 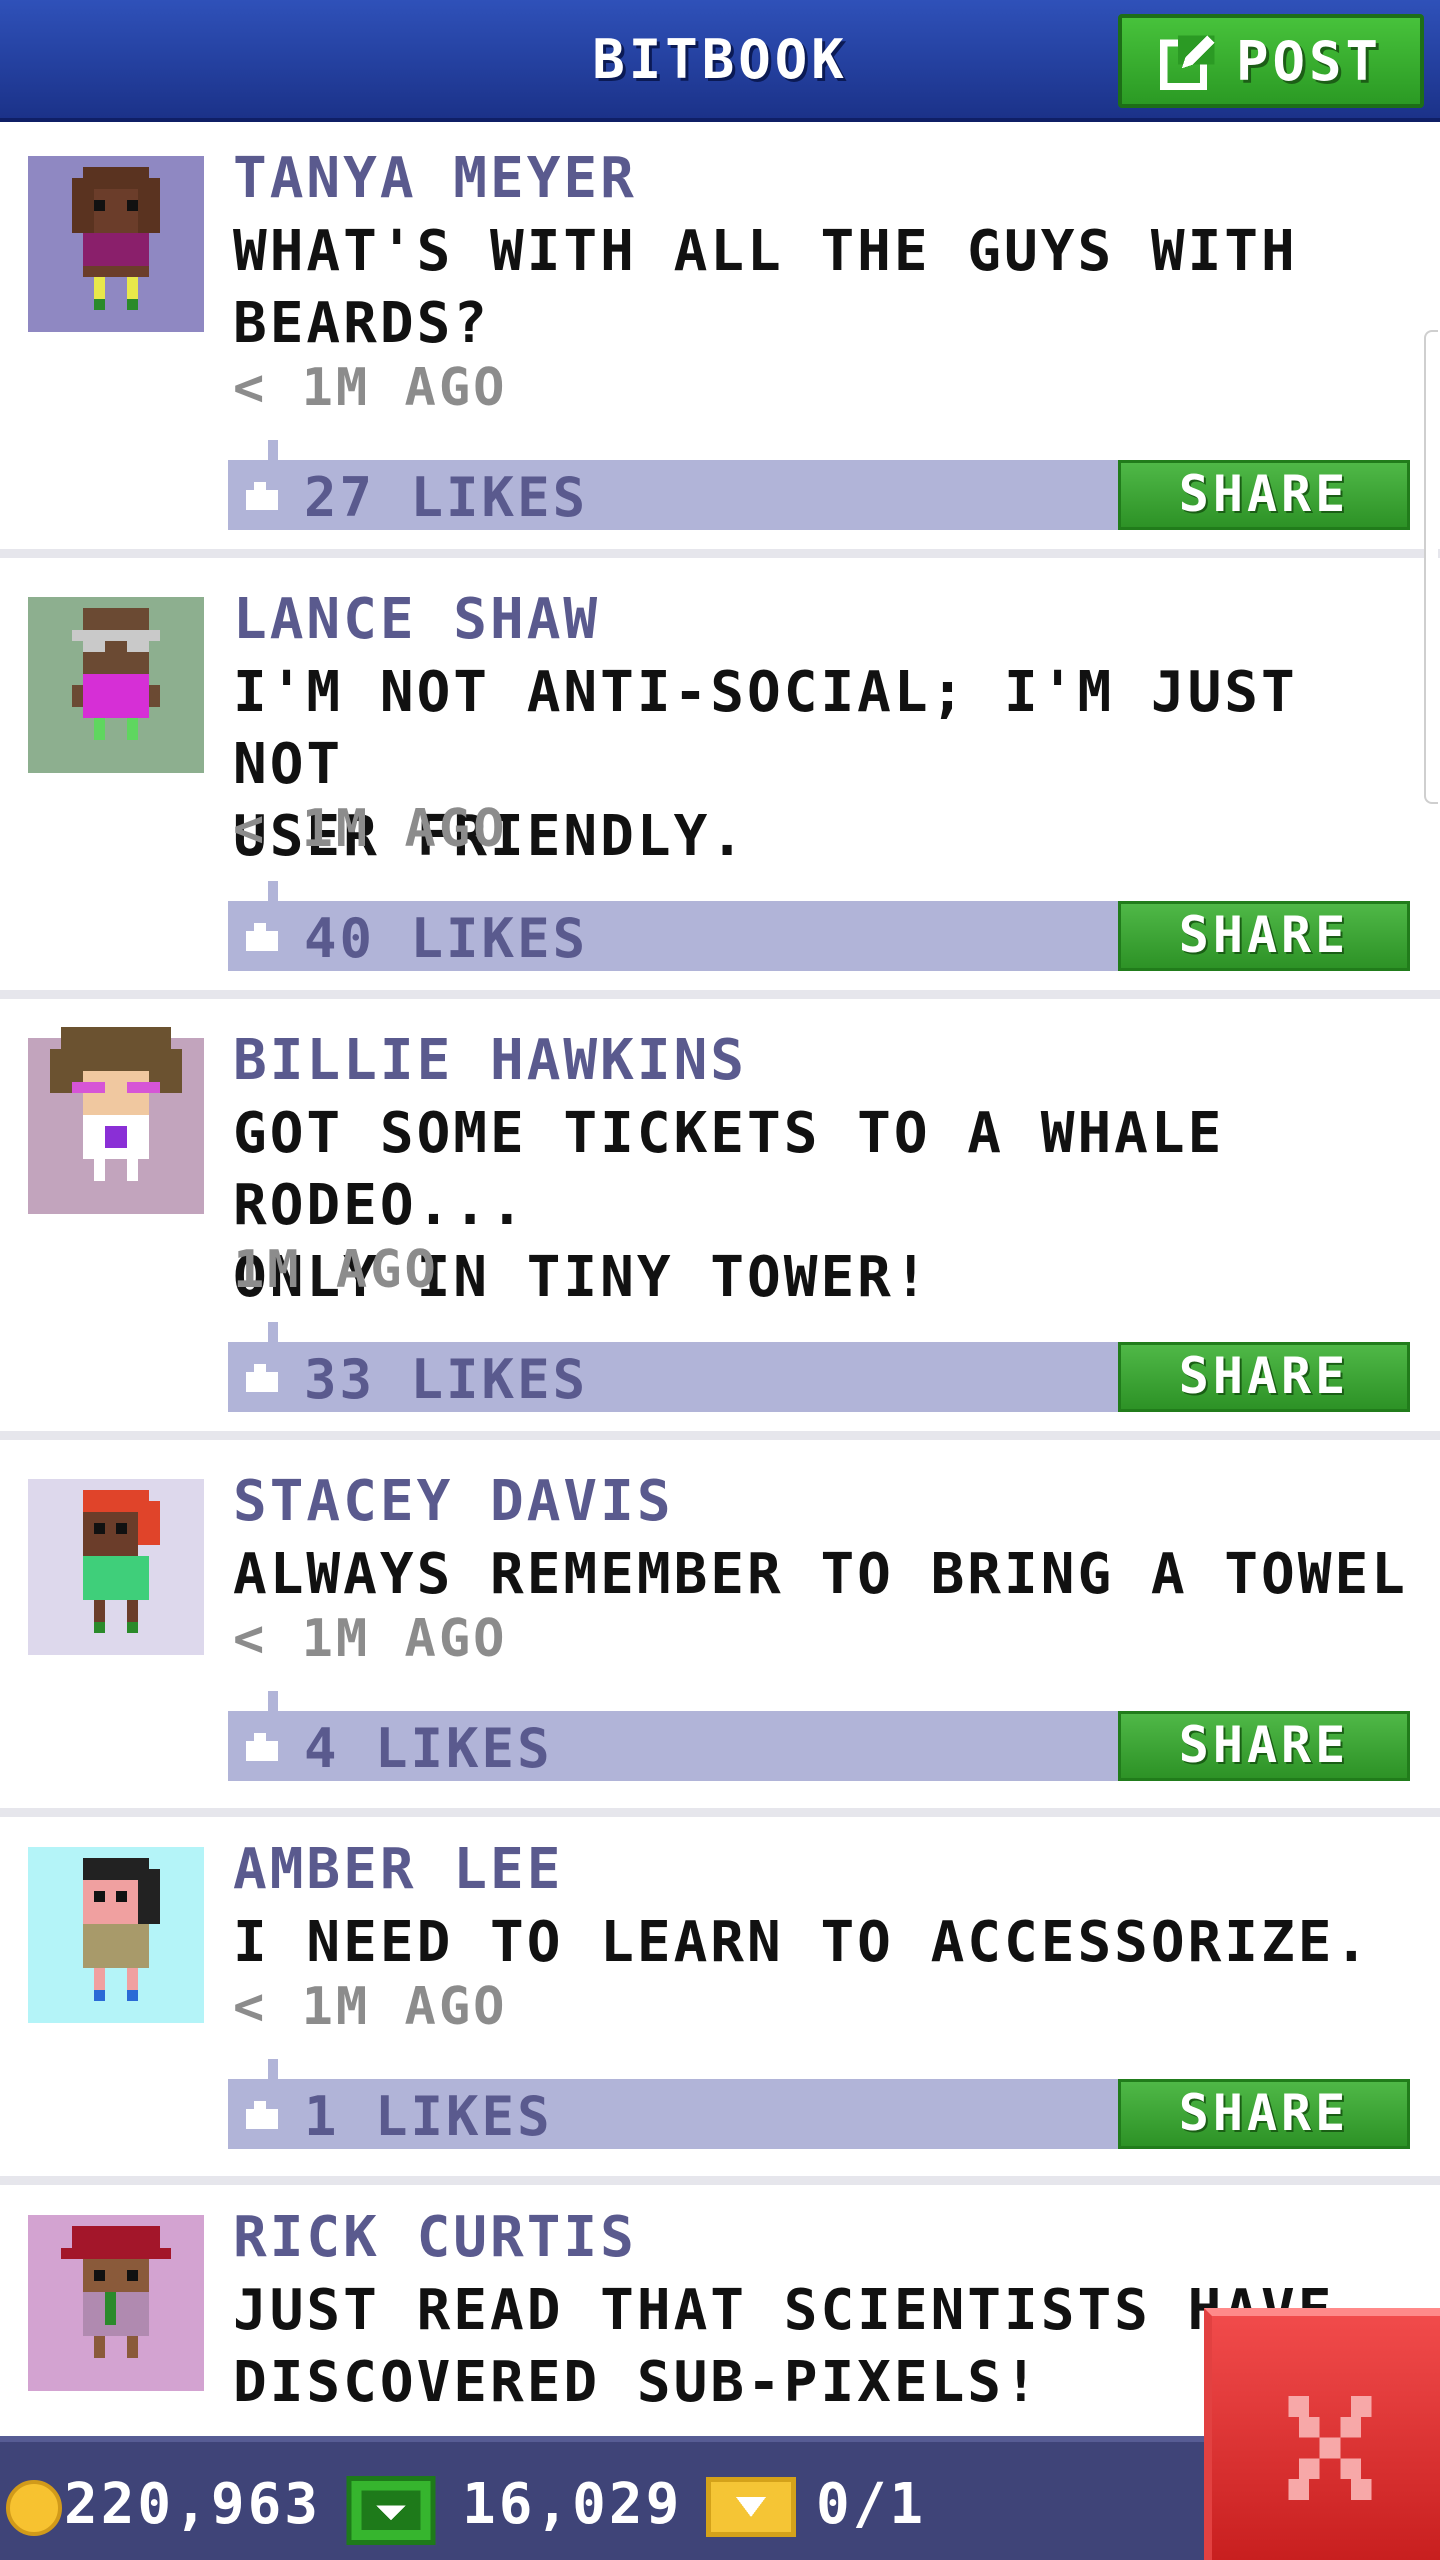 What do you see at coordinates (819, 1736) in the screenshot?
I see `likes-bar: 4 LIKES SHARE` at bounding box center [819, 1736].